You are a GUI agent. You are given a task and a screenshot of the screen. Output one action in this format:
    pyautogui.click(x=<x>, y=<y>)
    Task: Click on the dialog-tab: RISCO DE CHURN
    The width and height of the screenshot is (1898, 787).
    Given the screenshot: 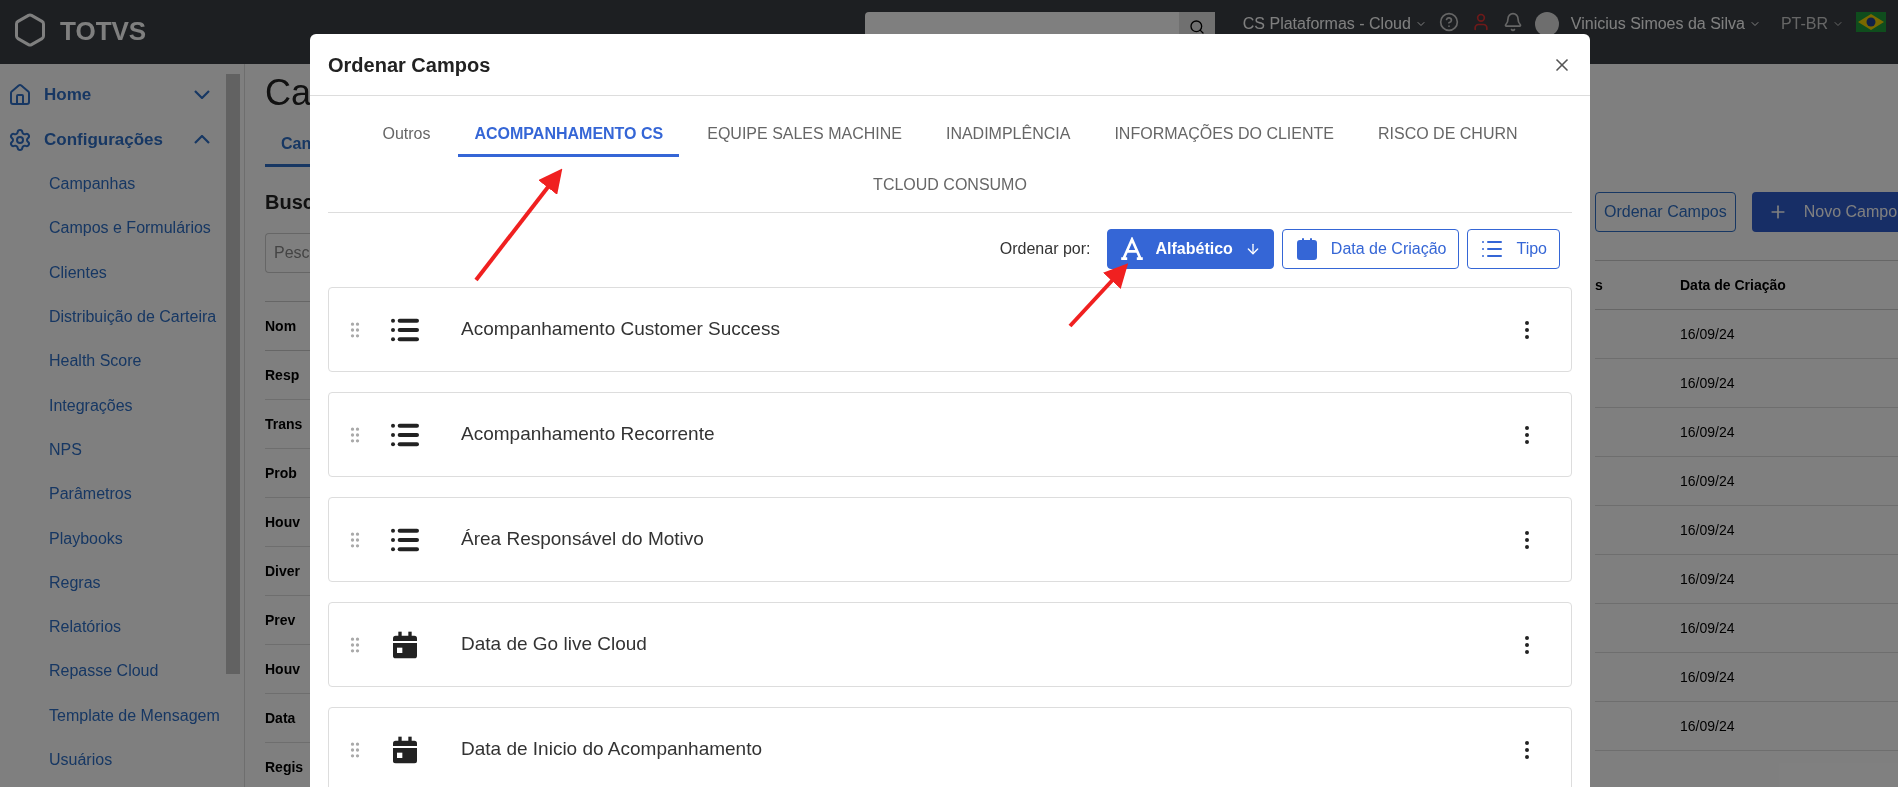 What is the action you would take?
    pyautogui.click(x=1448, y=137)
    